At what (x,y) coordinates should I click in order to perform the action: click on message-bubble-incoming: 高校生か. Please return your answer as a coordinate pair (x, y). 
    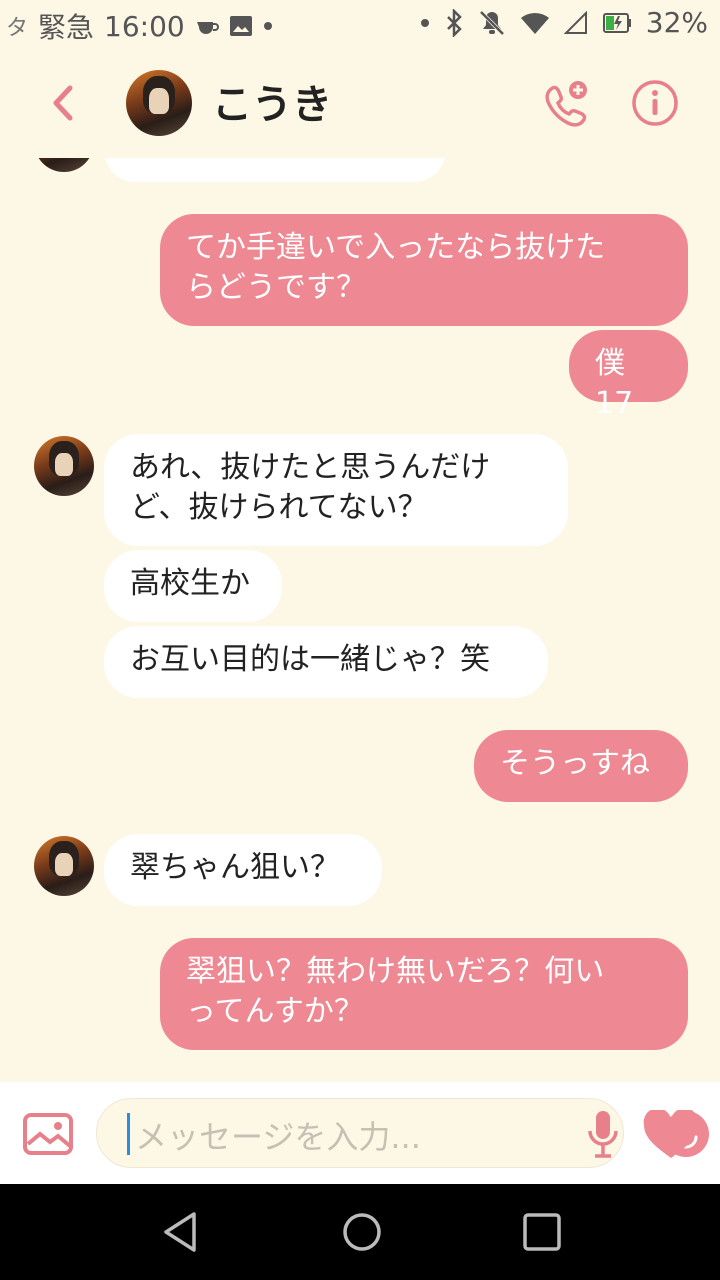
    Looking at the image, I should click on (193, 586).